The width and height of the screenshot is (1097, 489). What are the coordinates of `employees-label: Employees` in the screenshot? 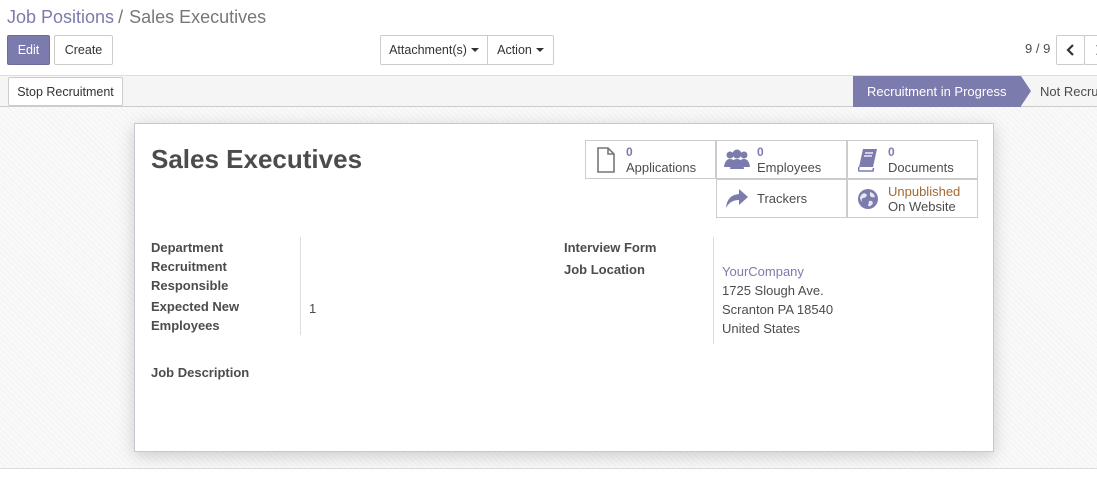 It's located at (789, 167).